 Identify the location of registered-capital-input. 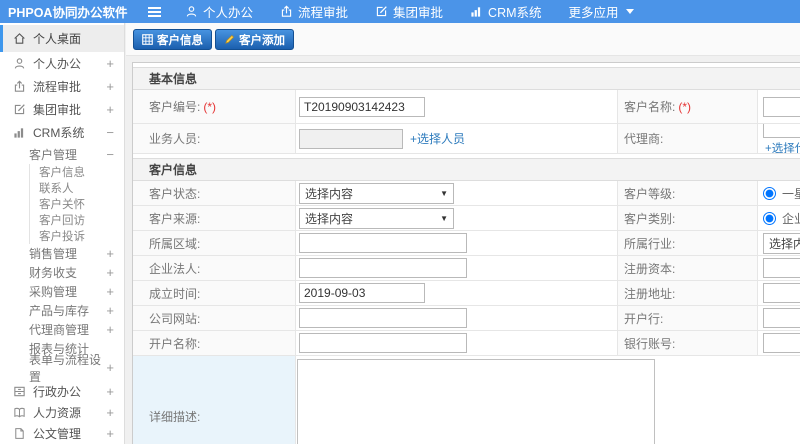
(781, 268).